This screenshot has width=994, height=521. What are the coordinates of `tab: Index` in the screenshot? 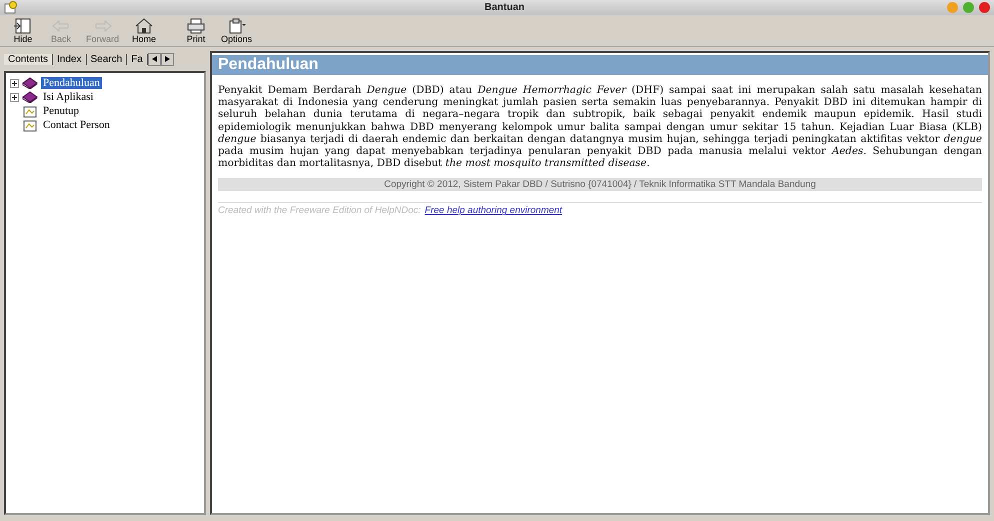 It's located at (69, 59).